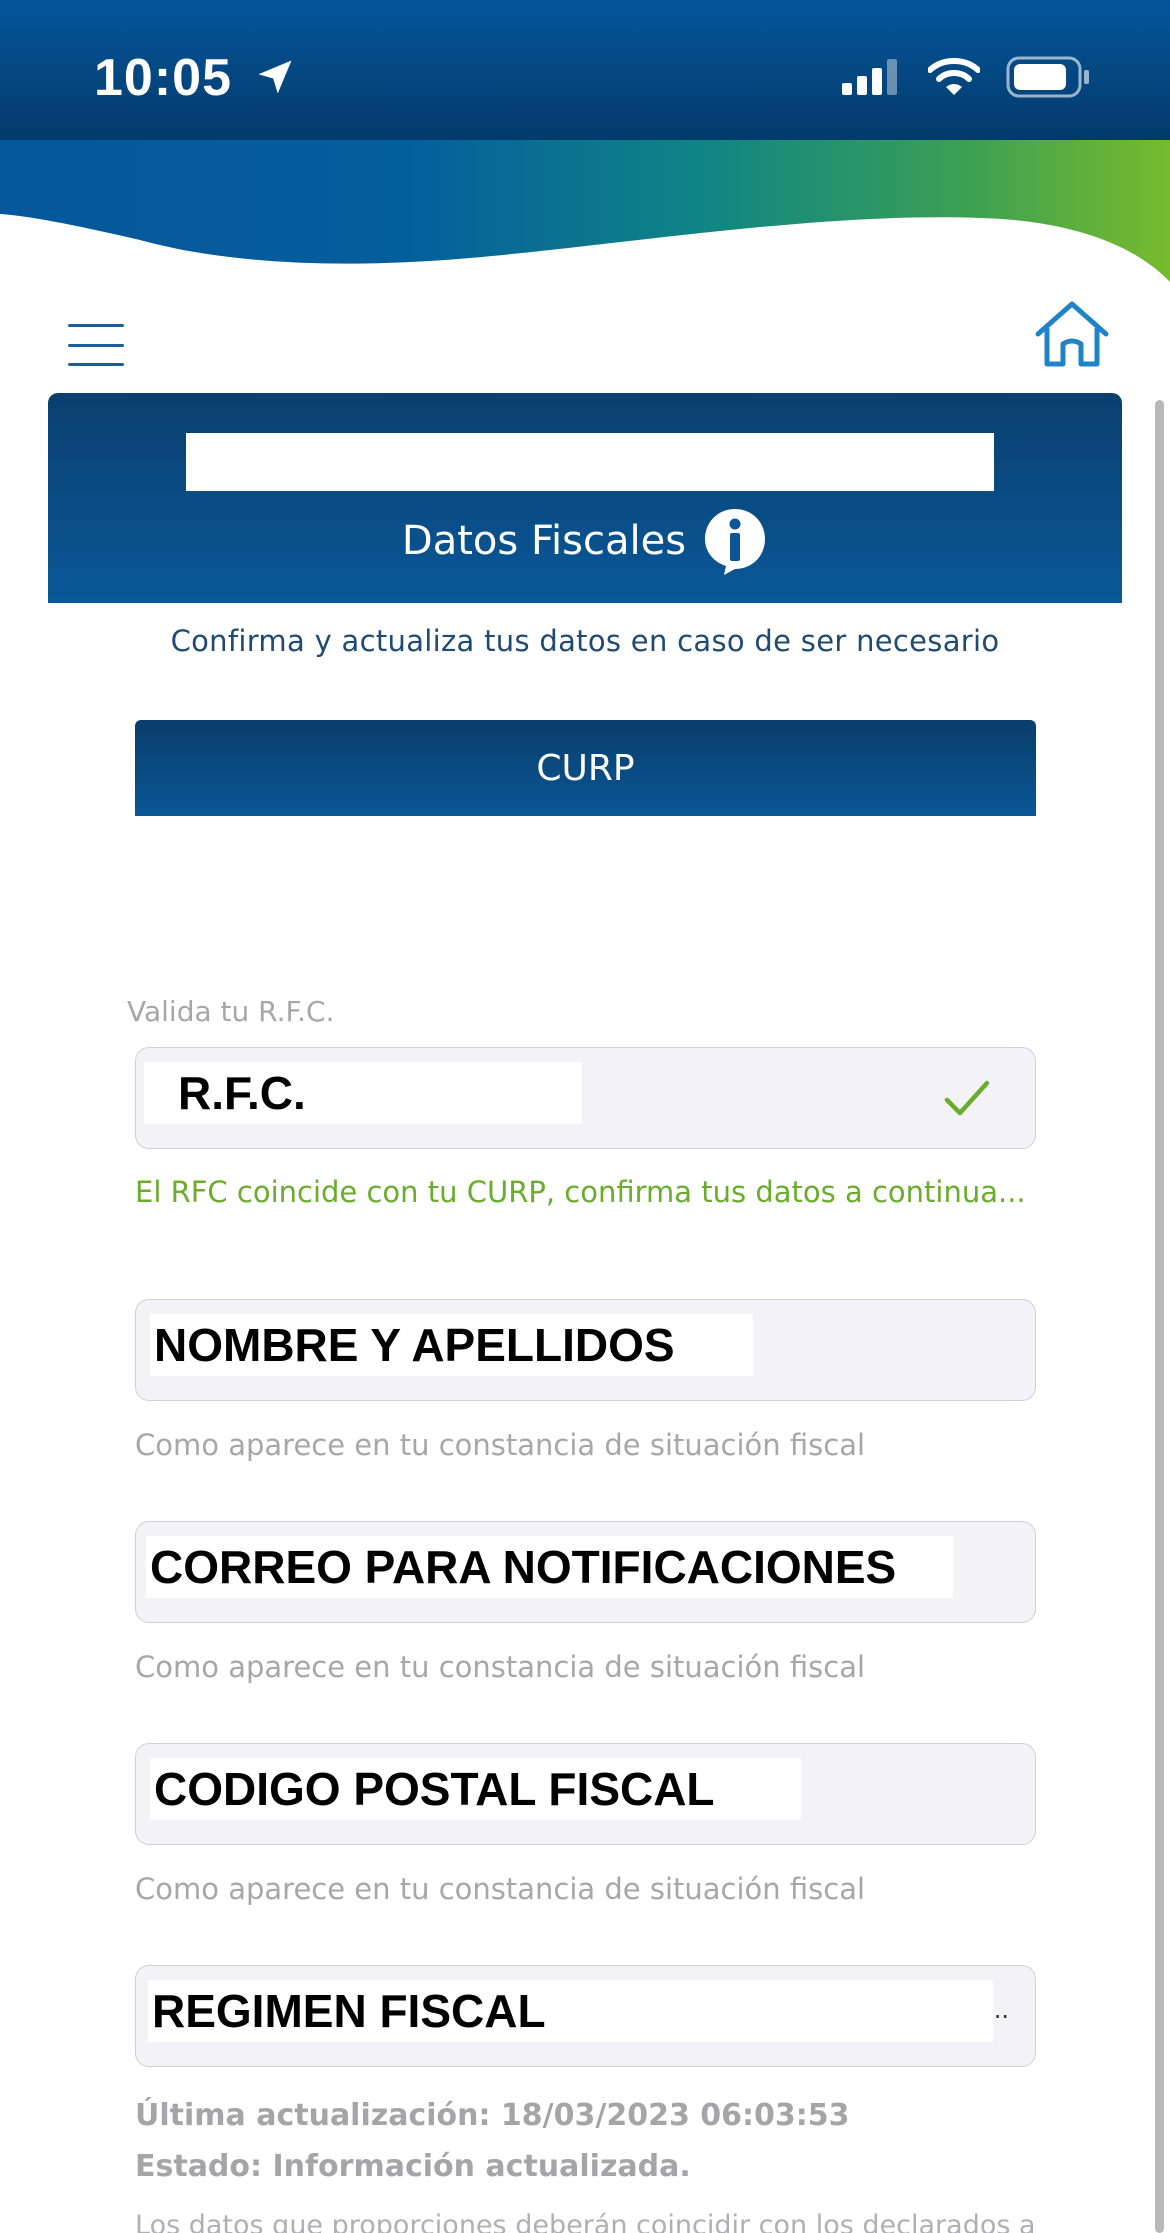 The width and height of the screenshot is (1170, 2233). I want to click on tax-regime-field: REGIMEN FISCAL .., so click(585, 2016).